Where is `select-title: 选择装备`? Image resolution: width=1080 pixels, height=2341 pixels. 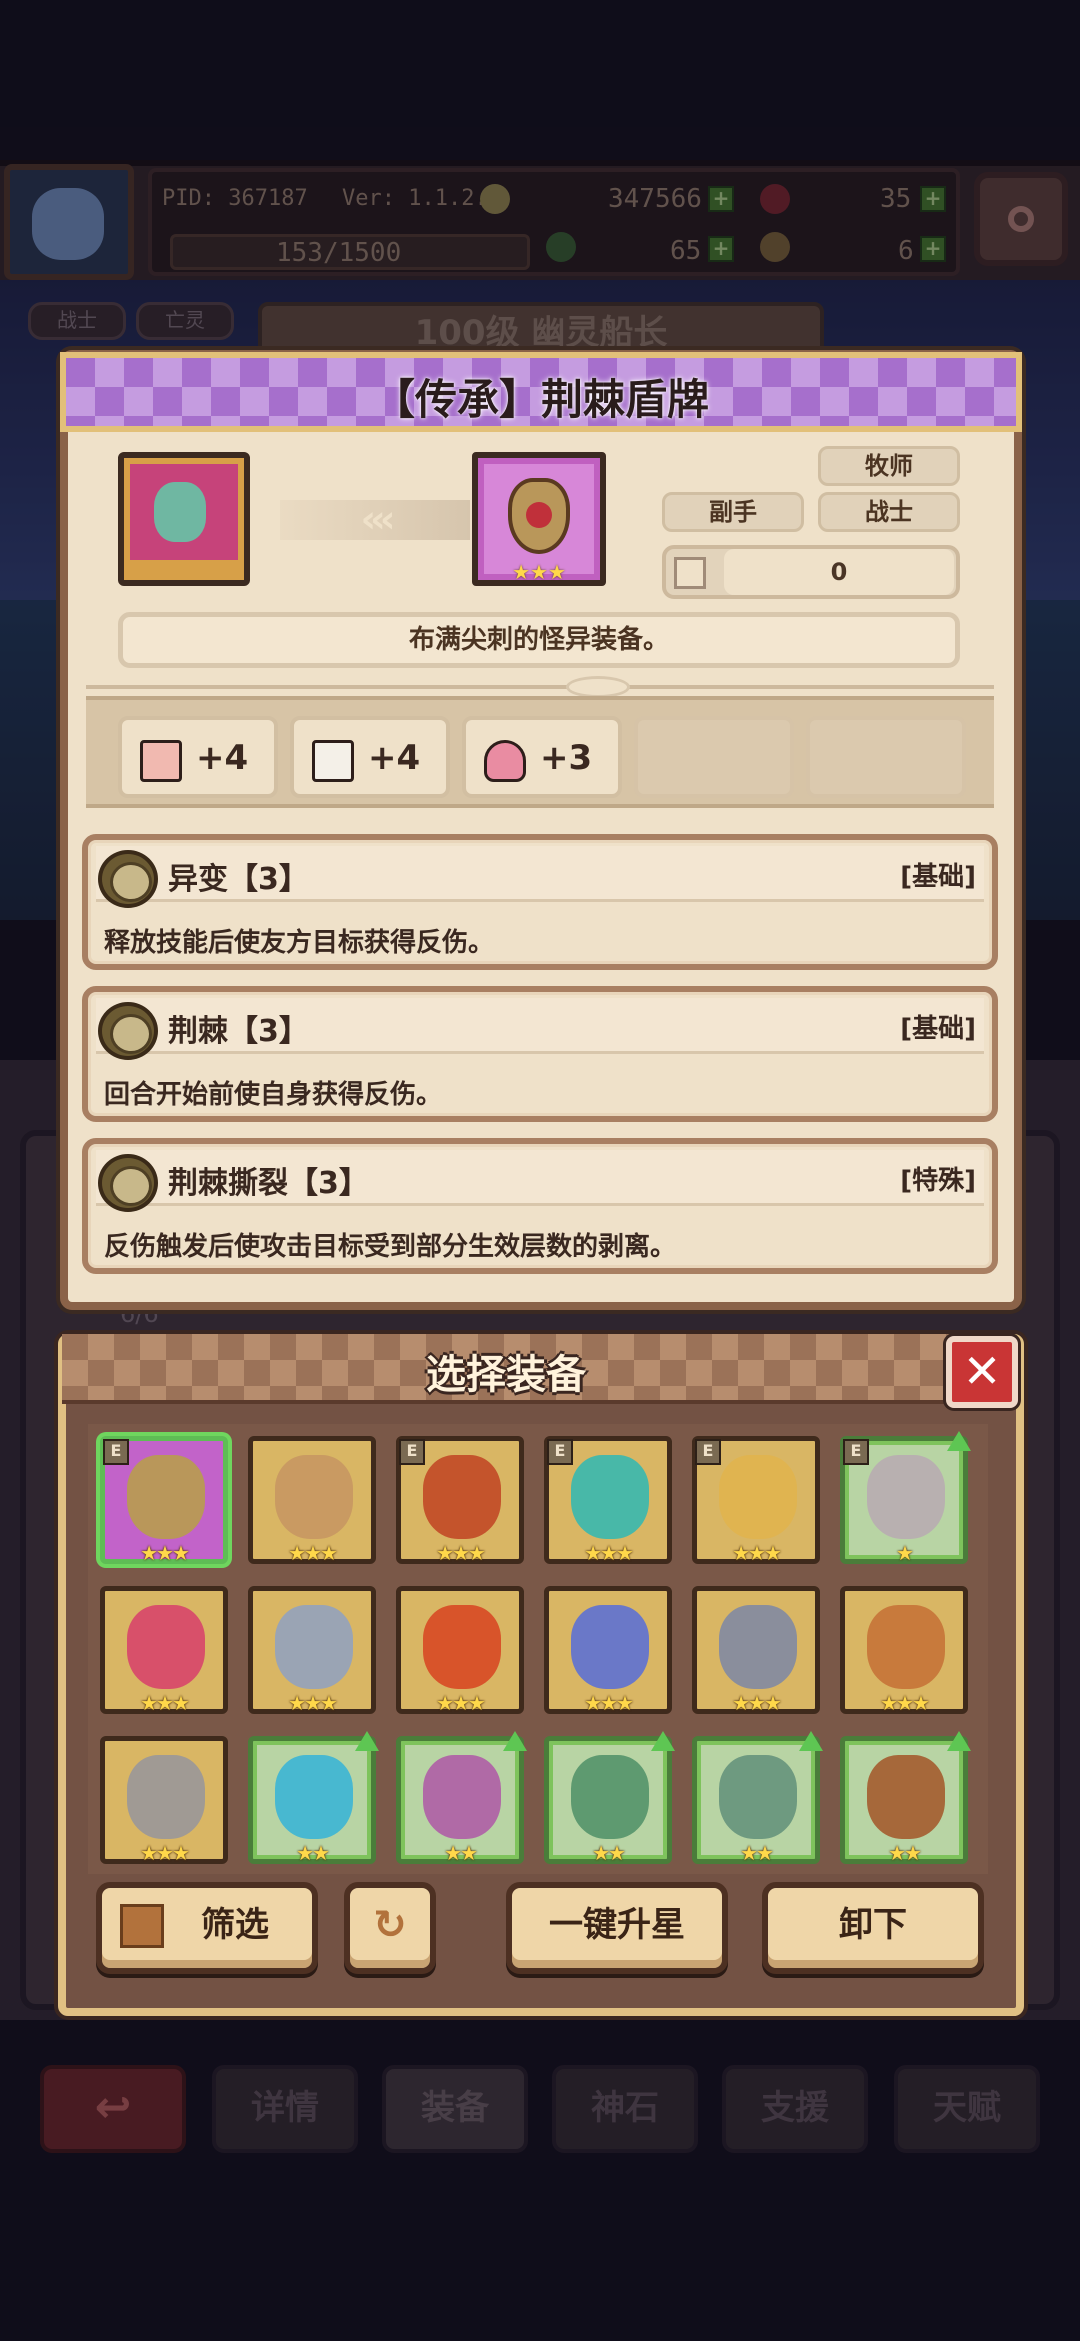
select-title: 选择装备 is located at coordinates (506, 1375).